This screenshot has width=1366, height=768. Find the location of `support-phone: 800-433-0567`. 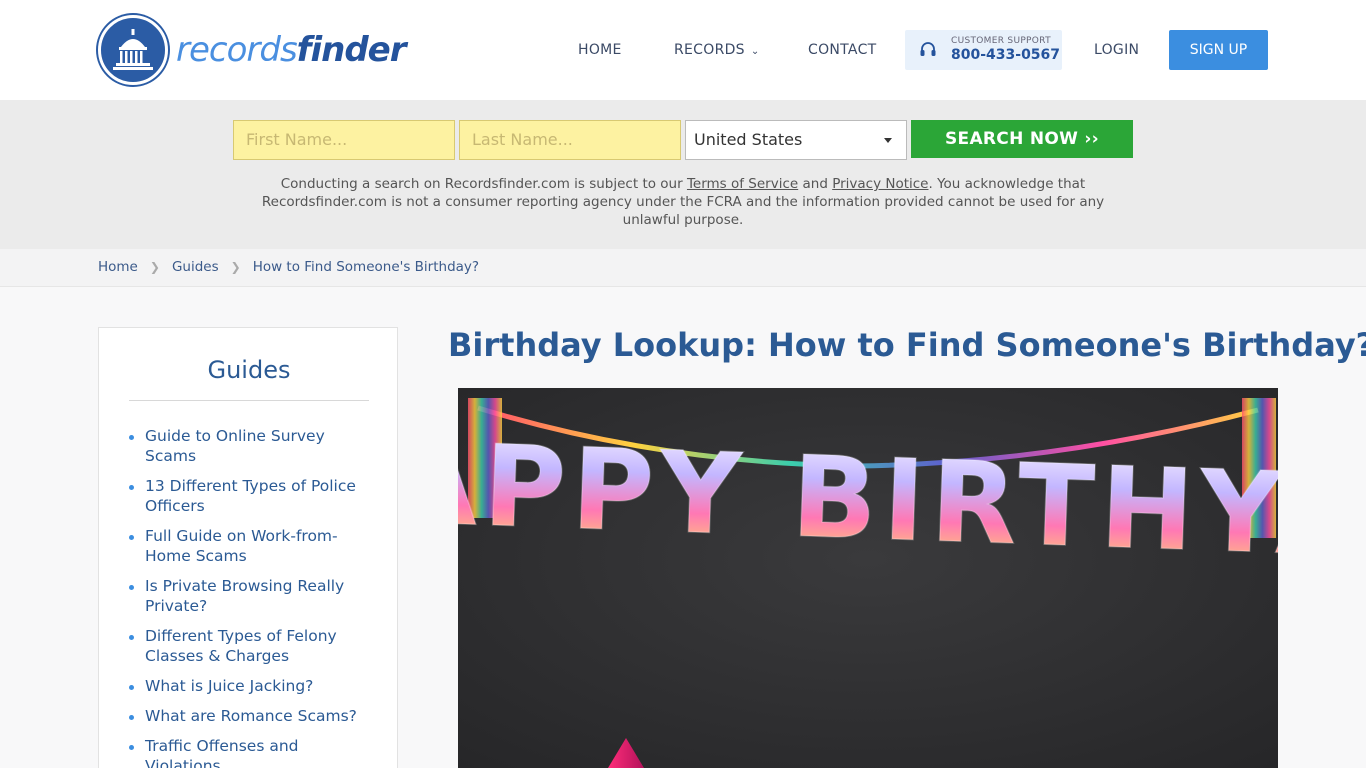

support-phone: 800-433-0567 is located at coordinates (1005, 55).